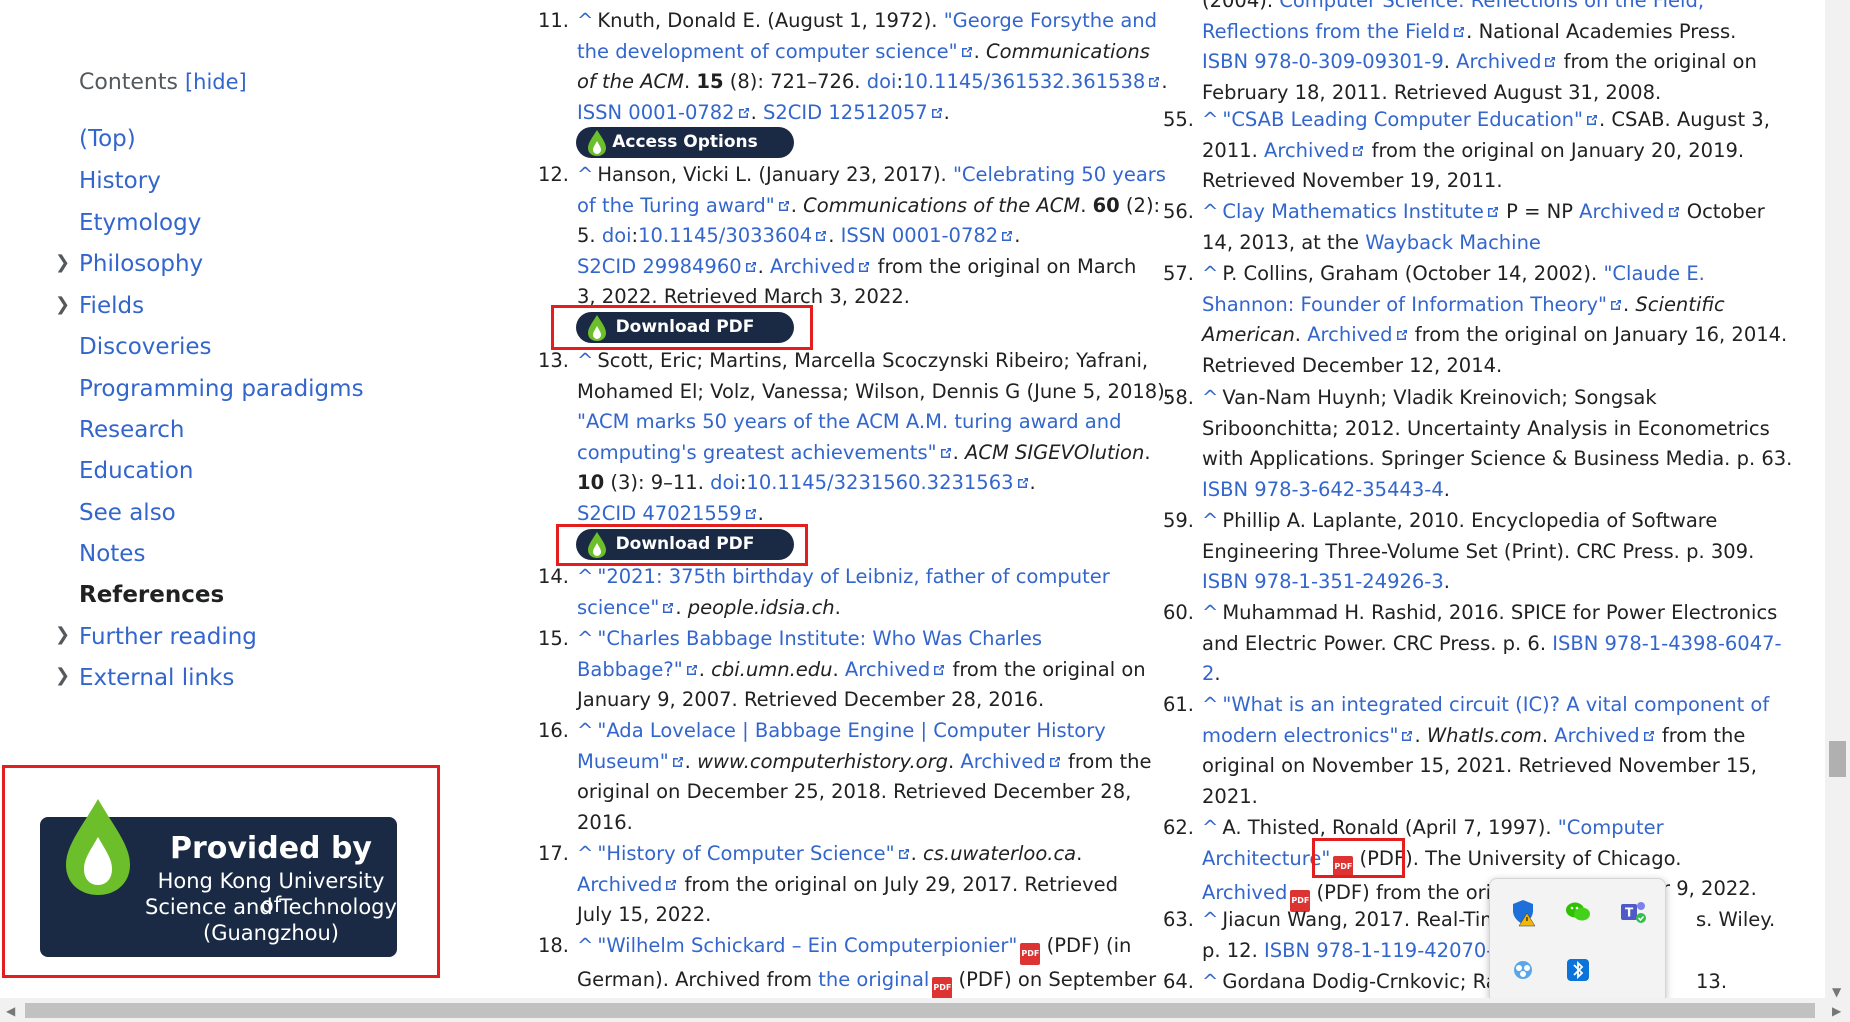 The image size is (1850, 1022). What do you see at coordinates (873, 979) in the screenshot?
I see `original-link: the original` at bounding box center [873, 979].